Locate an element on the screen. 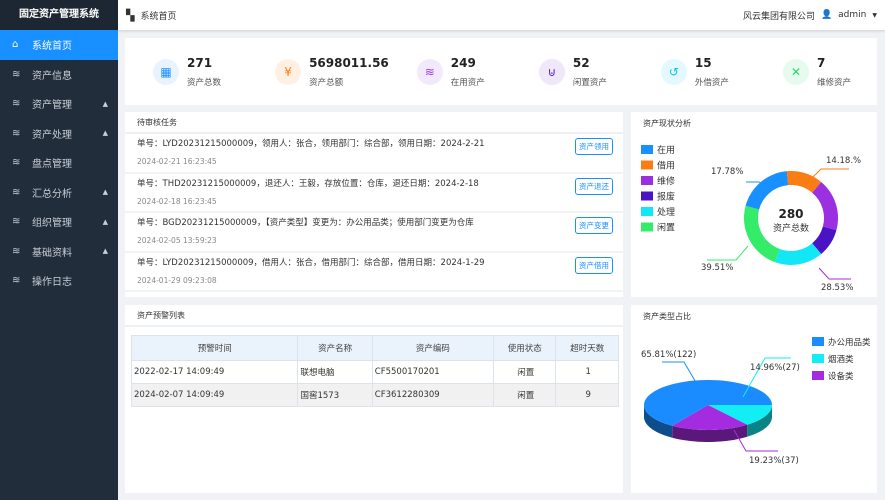 This screenshot has width=885, height=500. legend-label: 维修 is located at coordinates (666, 181).